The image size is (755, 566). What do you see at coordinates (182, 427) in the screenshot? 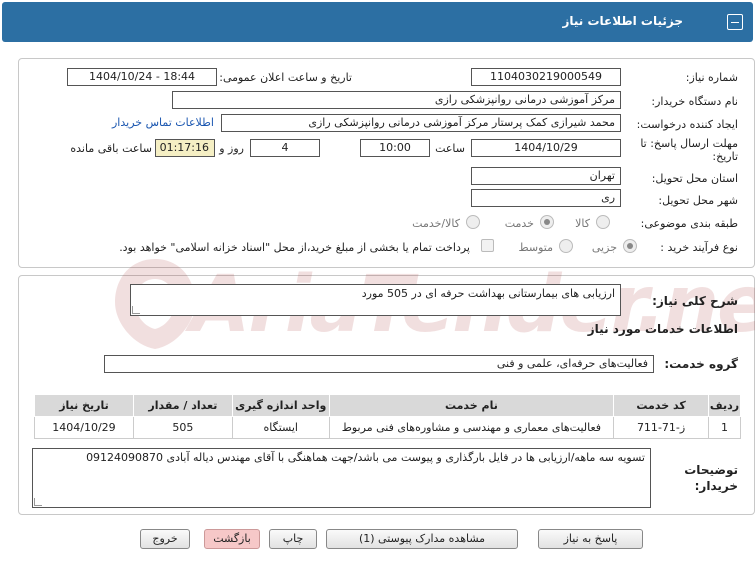
I see `cell-quantity: 505` at bounding box center [182, 427].